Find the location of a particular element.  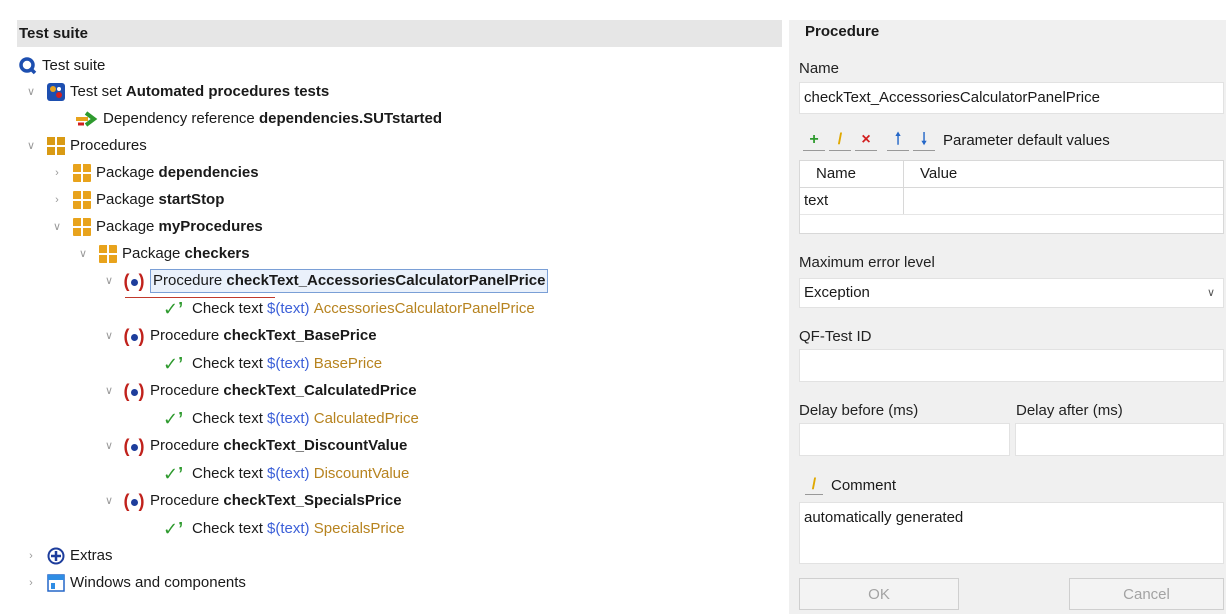

delay-after-label: Delay after (ms) is located at coordinates (1069, 410).